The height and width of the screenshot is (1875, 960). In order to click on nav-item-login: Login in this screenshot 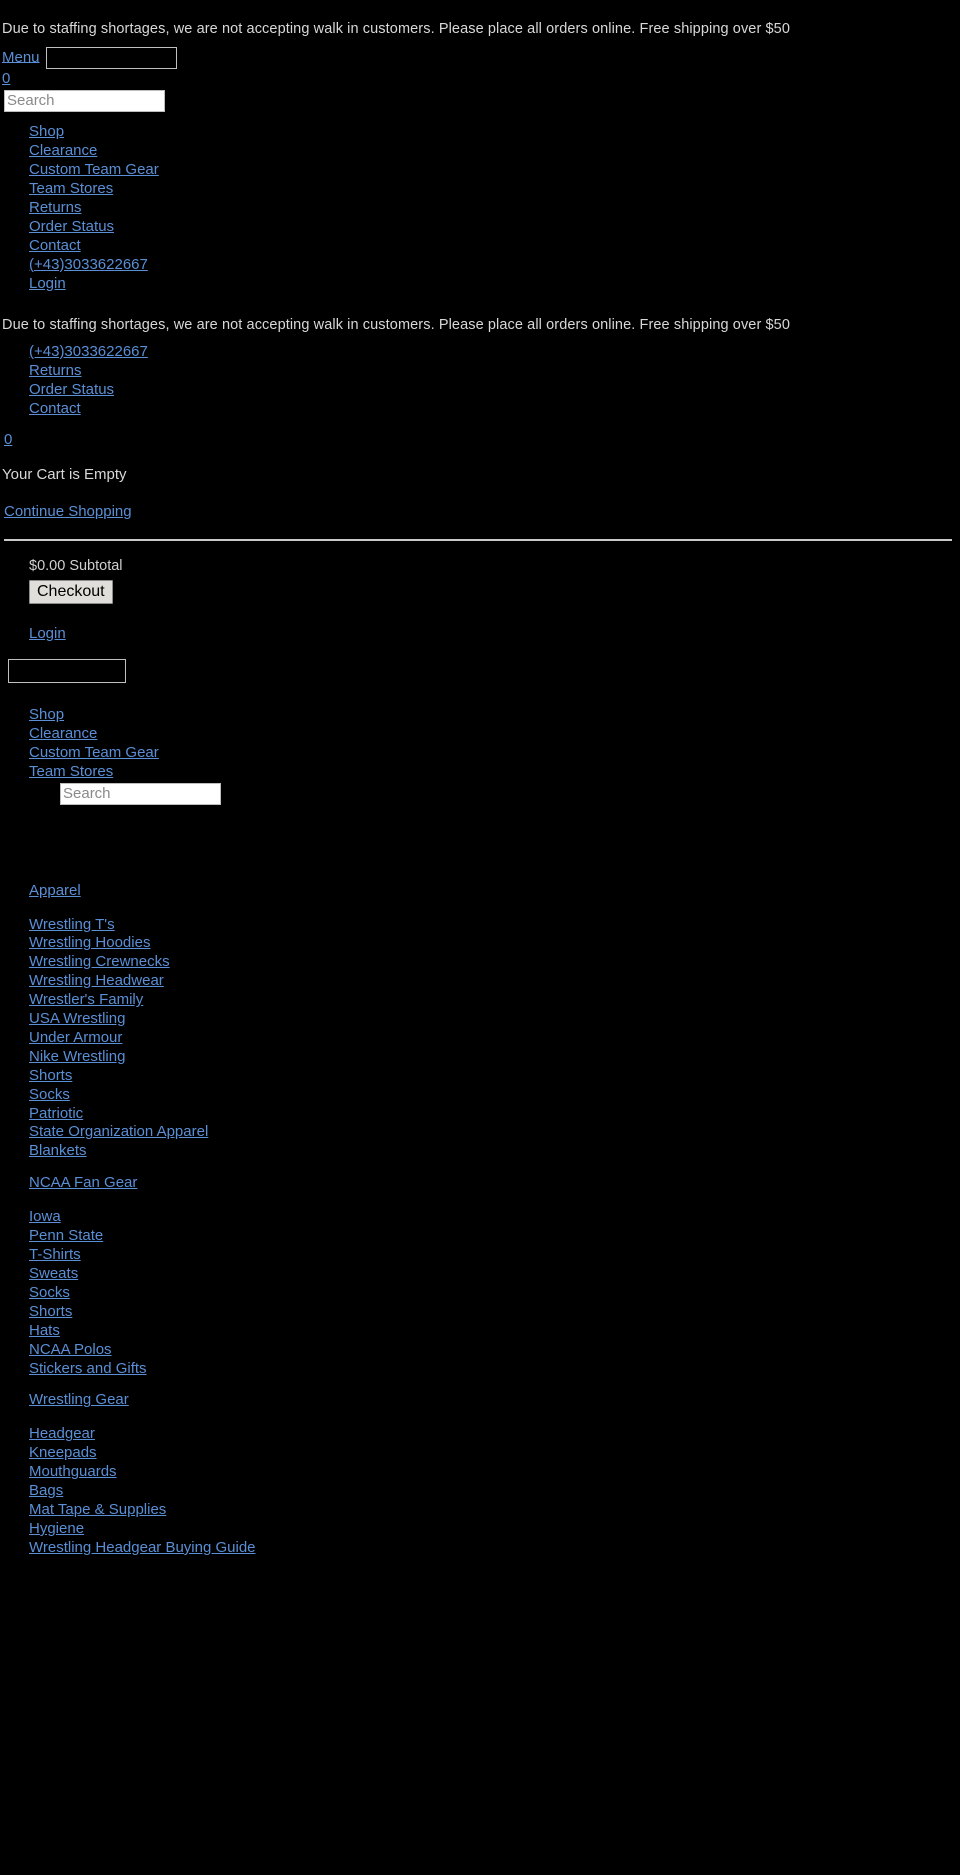, I will do `click(494, 283)`.